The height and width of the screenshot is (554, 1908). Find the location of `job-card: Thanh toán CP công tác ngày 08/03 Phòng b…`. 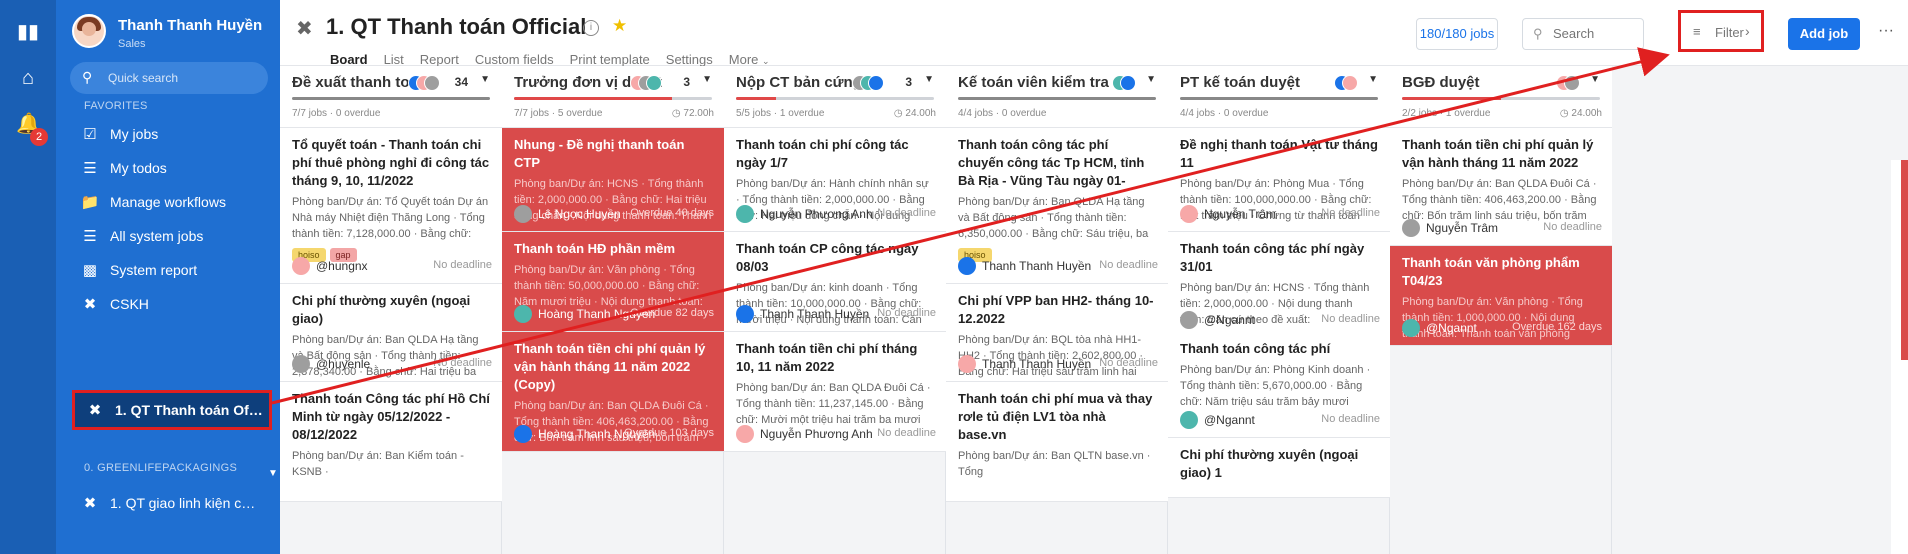

job-card: Thanh toán CP công tác ngày 08/03 Phòng b… is located at coordinates (835, 282).